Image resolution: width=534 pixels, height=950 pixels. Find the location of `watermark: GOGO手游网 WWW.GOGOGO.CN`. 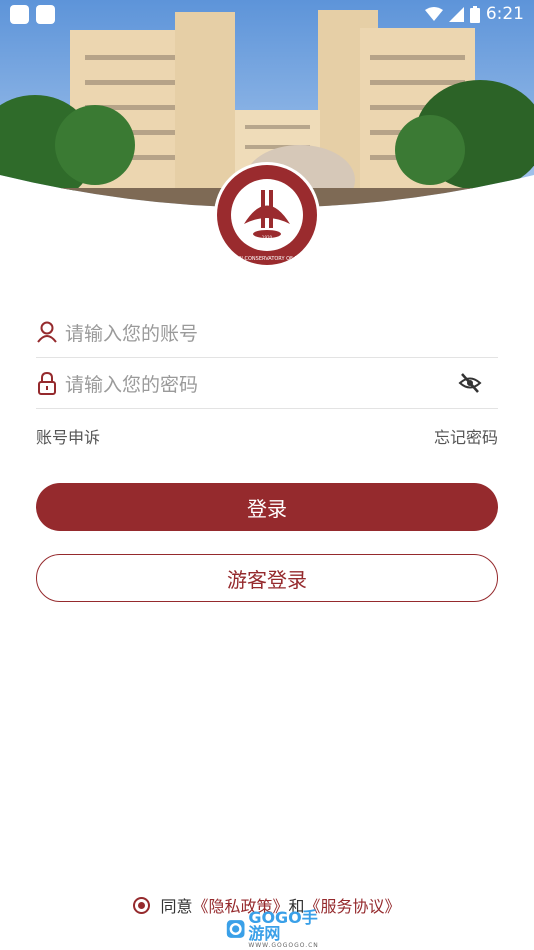

watermark: GOGO手游网 WWW.GOGOGO.CN is located at coordinates (278, 929).